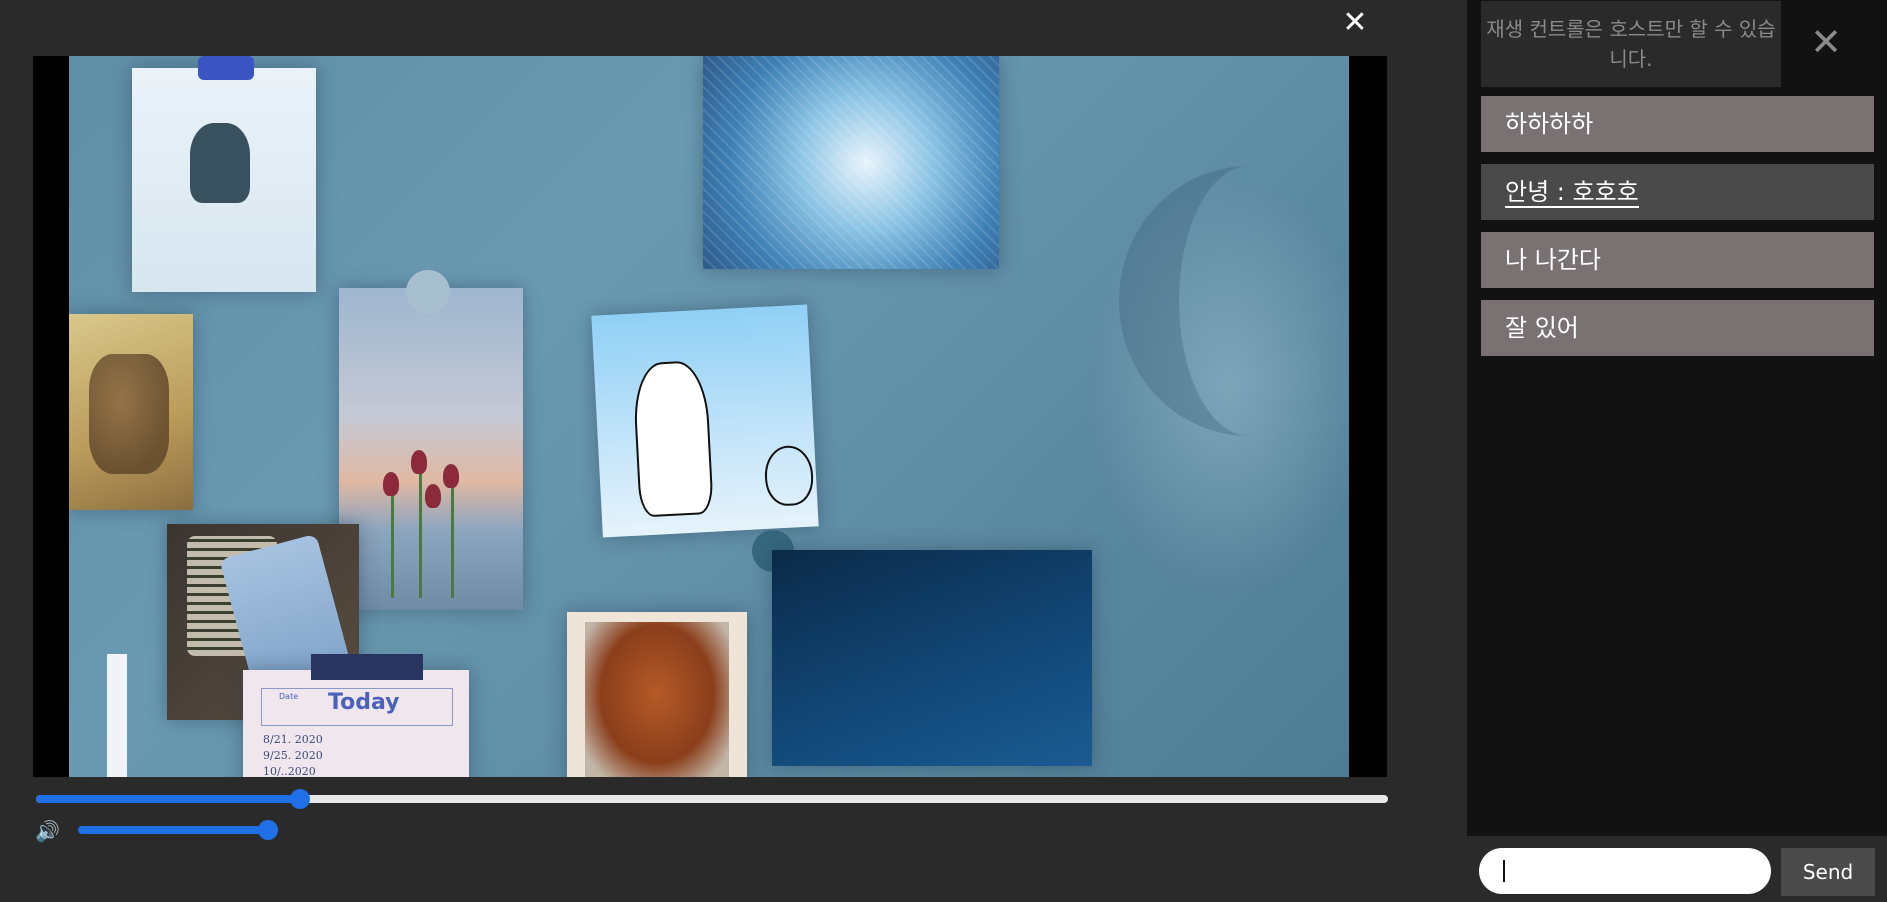 This screenshot has width=1887, height=902. I want to click on progress-slider, so click(712, 799).